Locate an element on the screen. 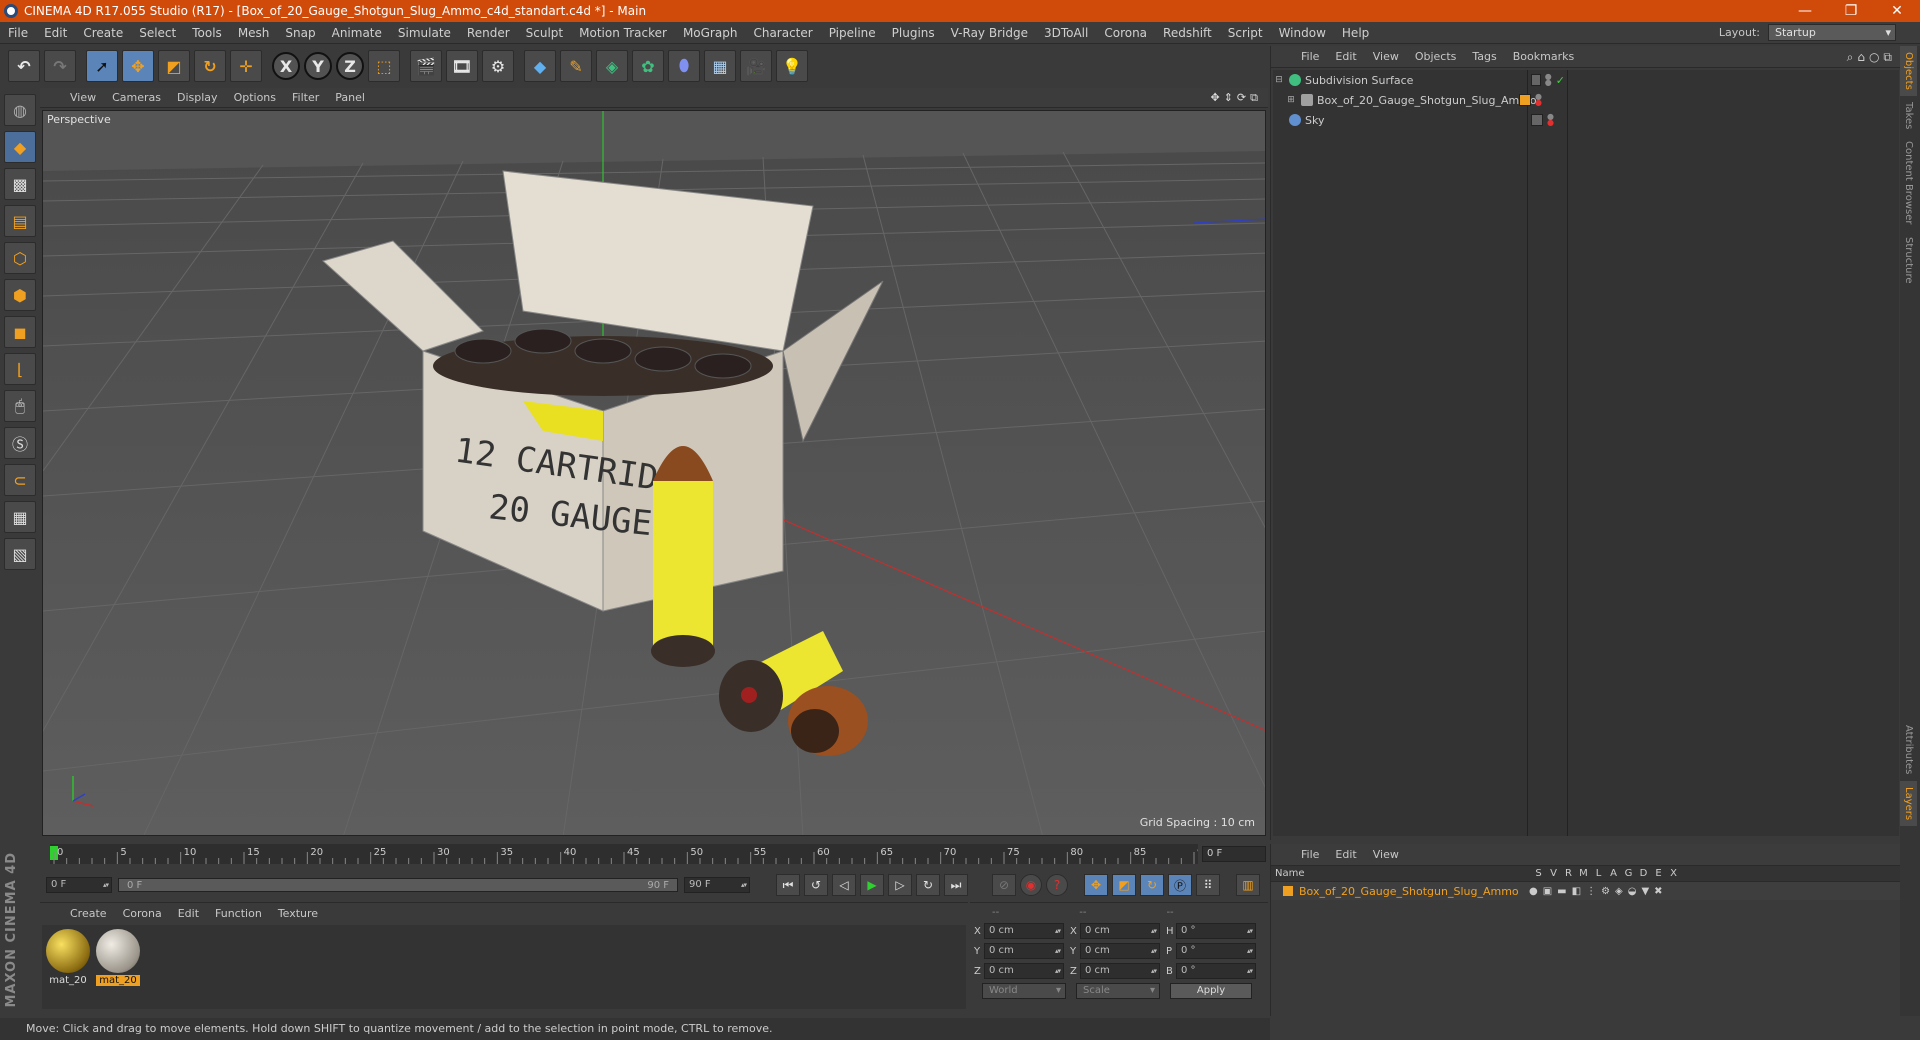 The height and width of the screenshot is (1040, 1920). layers-menu-edit: Edit is located at coordinates (1345, 854).